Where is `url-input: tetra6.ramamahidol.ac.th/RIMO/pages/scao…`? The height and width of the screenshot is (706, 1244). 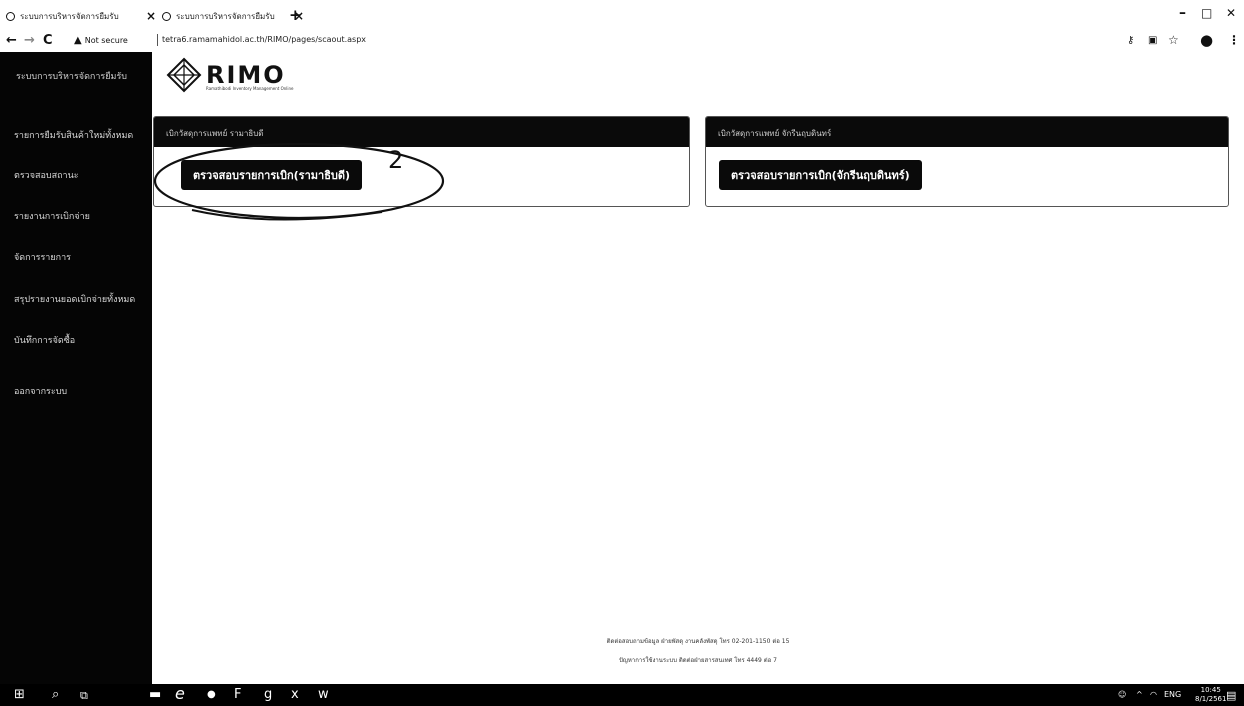 url-input: tetra6.ramamahidol.ac.th/RIMO/pages/scao… is located at coordinates (264, 39).